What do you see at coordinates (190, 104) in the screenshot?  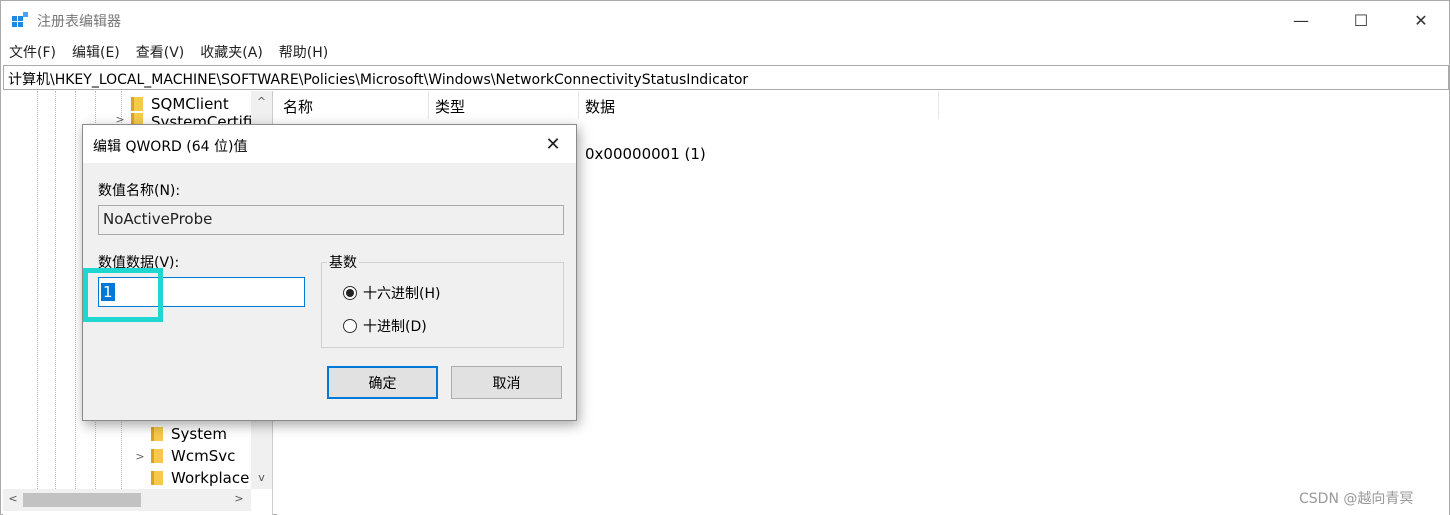 I see `tree-item-label: SQMClient` at bounding box center [190, 104].